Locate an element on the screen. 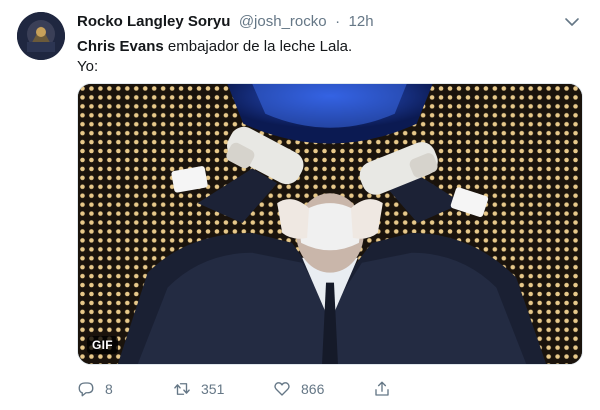 This screenshot has width=600, height=410. tweet-text-line-2: Yo: is located at coordinates (88, 66).